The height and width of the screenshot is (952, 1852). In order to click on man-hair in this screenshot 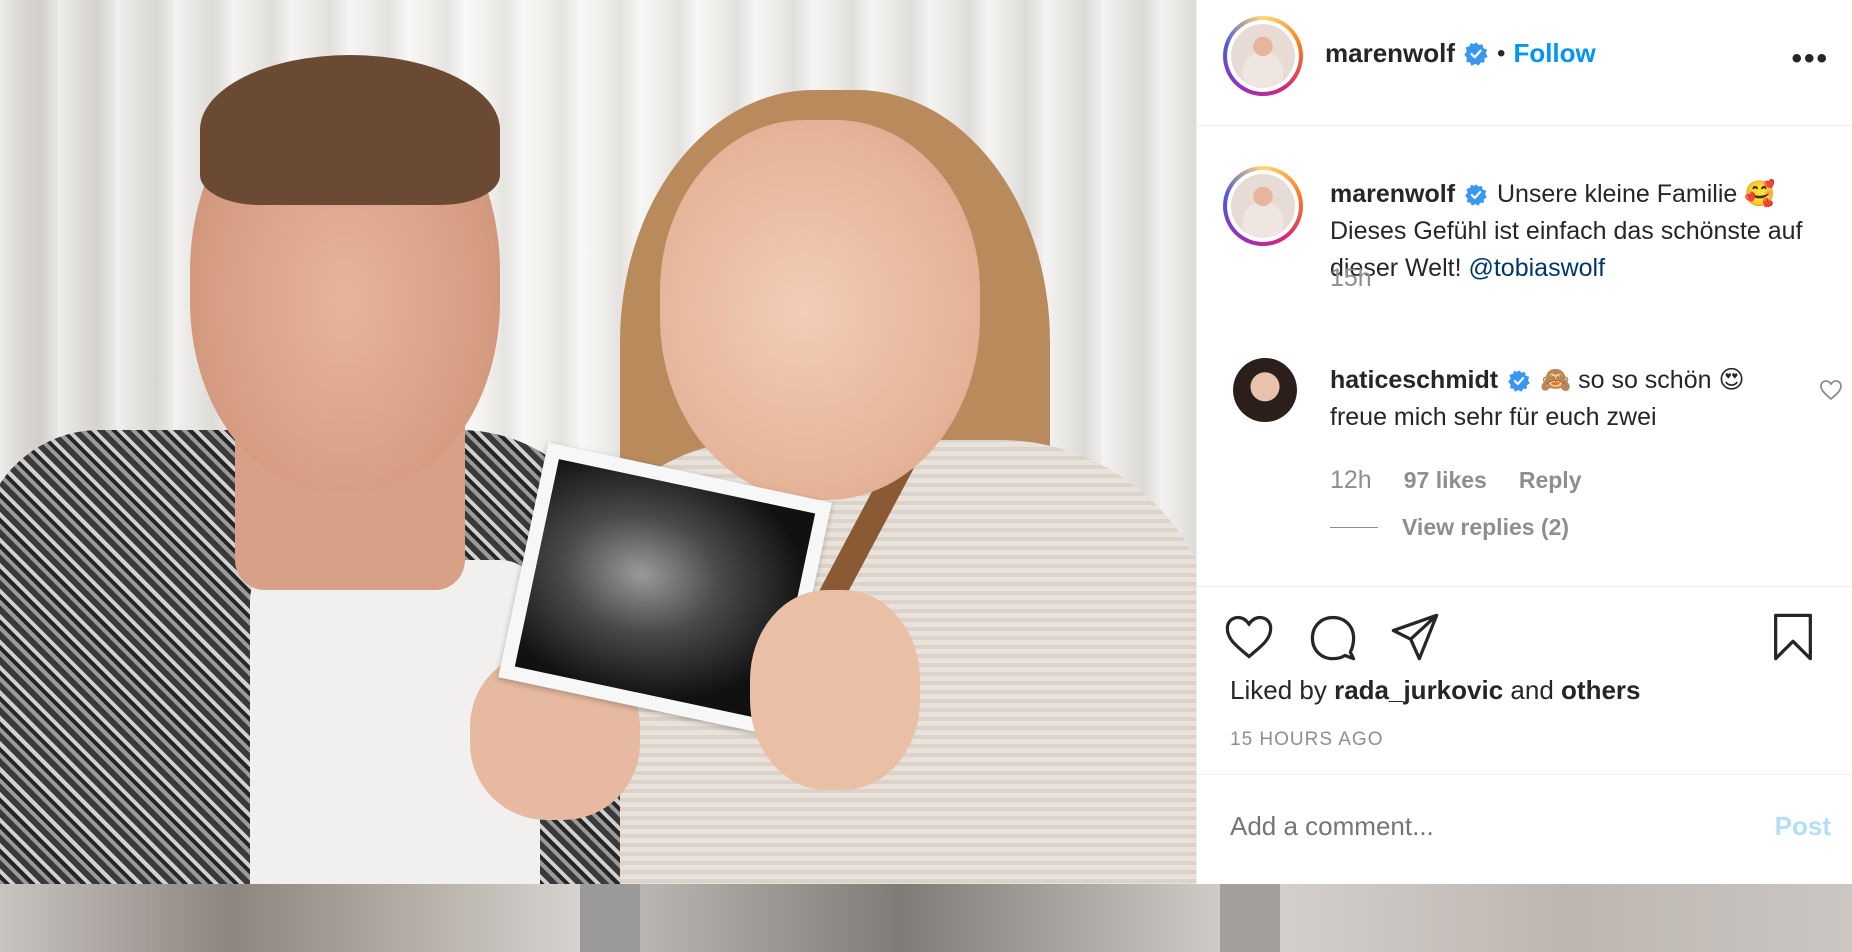, I will do `click(350, 130)`.